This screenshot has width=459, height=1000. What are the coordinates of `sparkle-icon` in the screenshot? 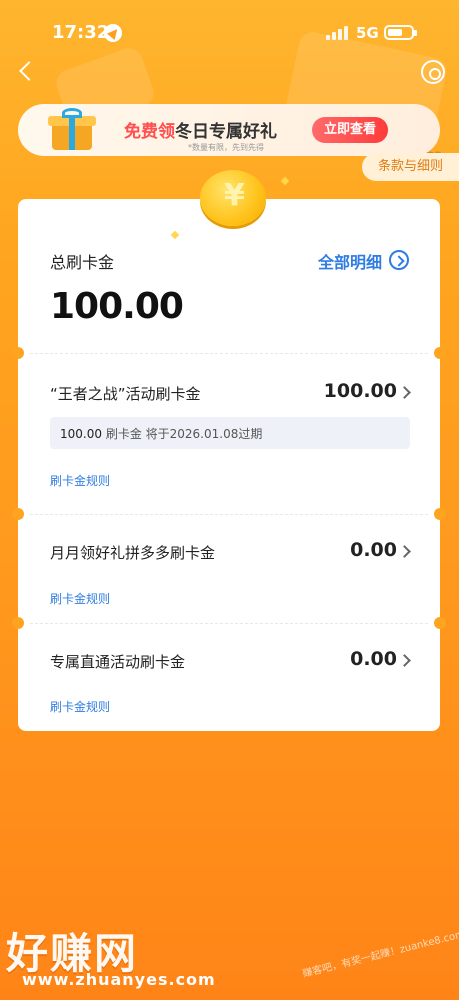 It's located at (285, 181).